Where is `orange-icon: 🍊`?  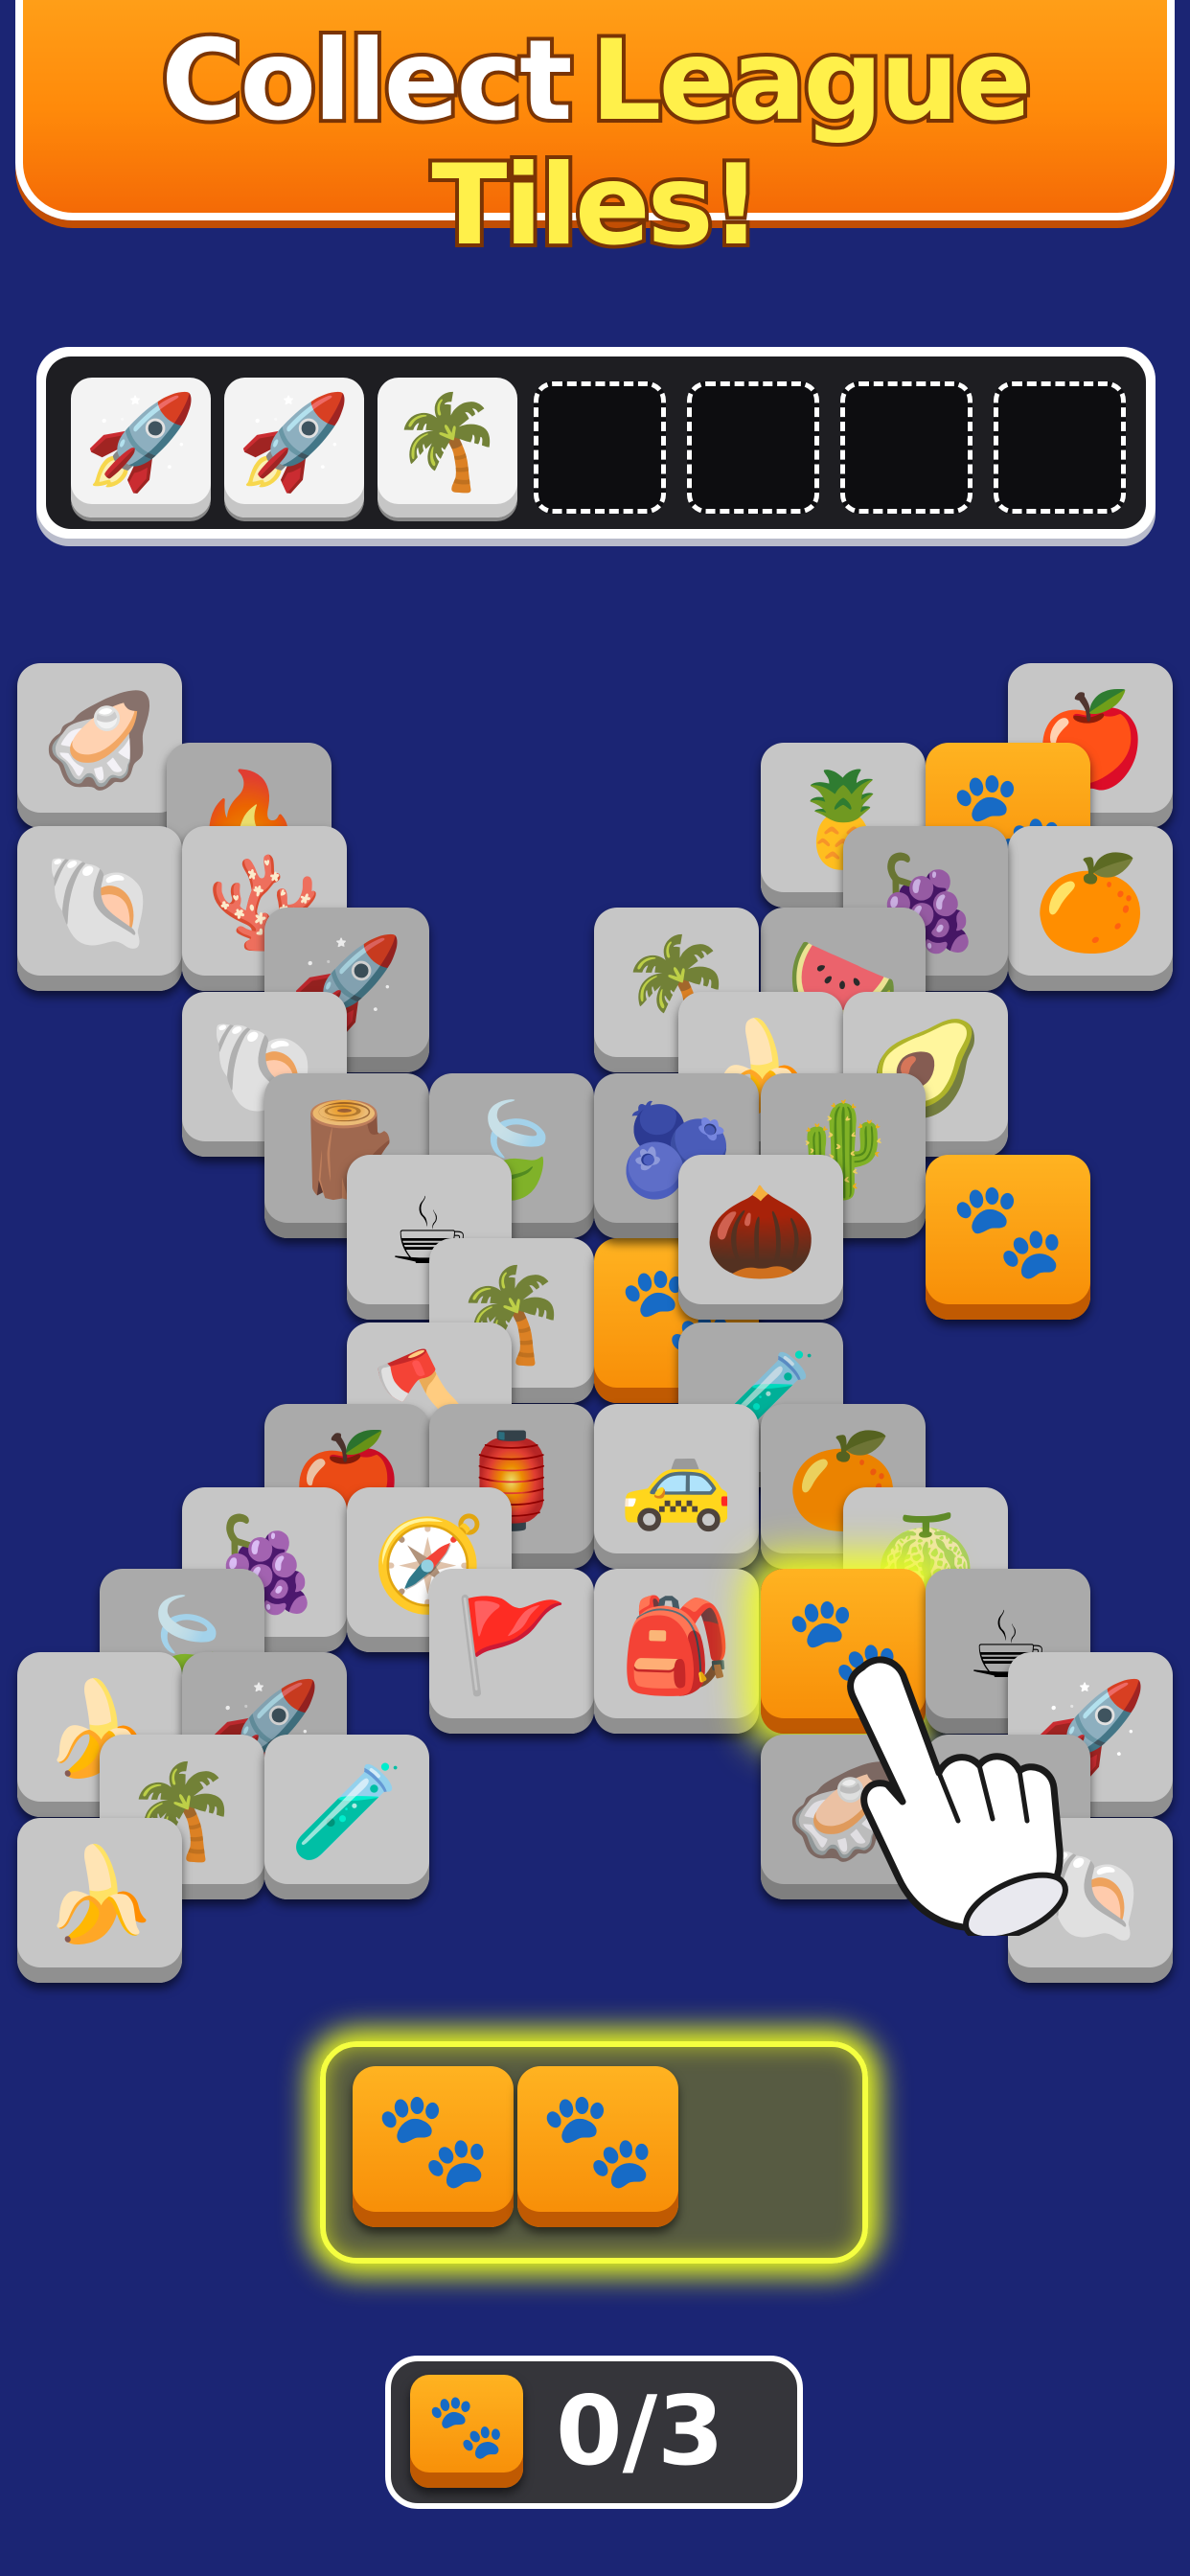 orange-icon: 🍊 is located at coordinates (1091, 902).